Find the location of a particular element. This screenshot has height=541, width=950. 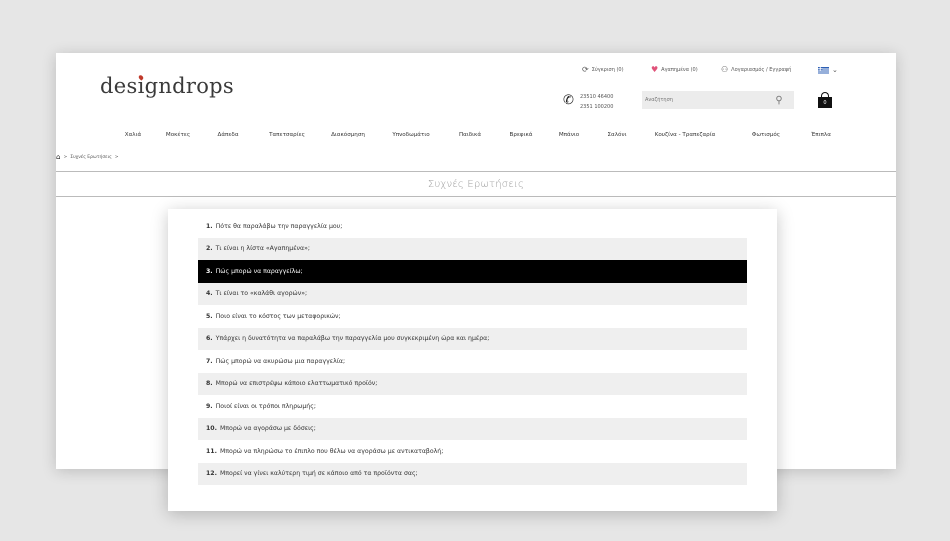

nav-item: Βρεφικά is located at coordinates (521, 135).